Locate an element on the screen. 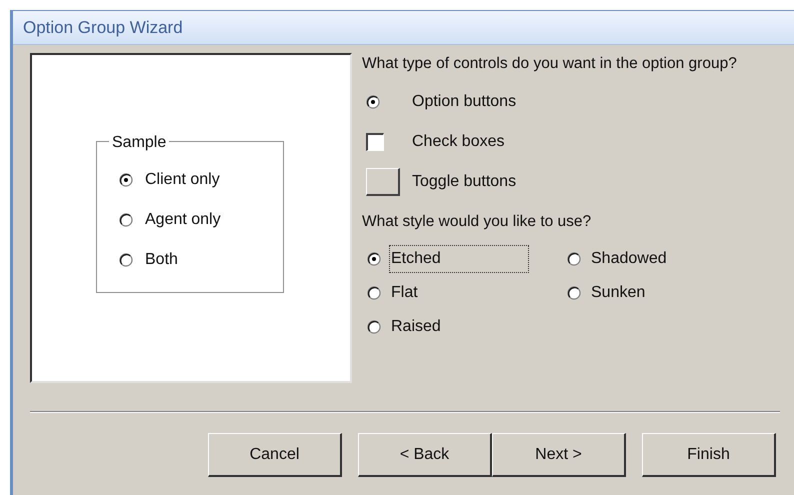 This screenshot has width=794, height=495. option-label: Flat is located at coordinates (404, 293).